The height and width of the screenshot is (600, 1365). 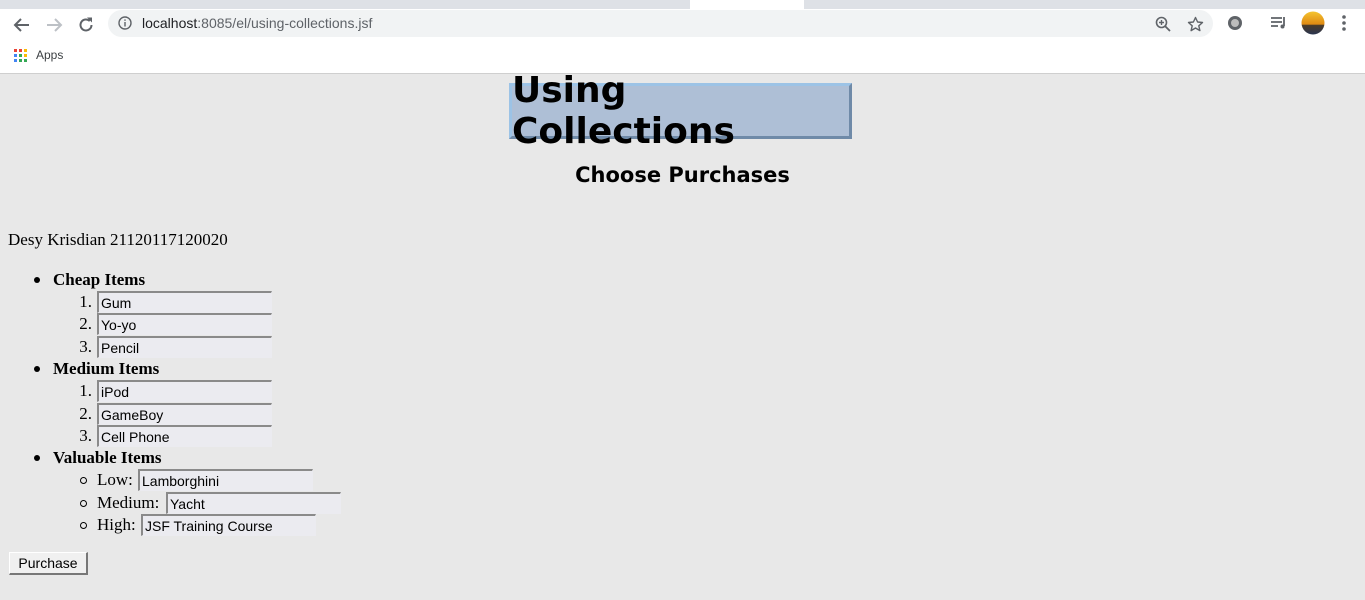 I want to click on back-icon, so click(x=22, y=25).